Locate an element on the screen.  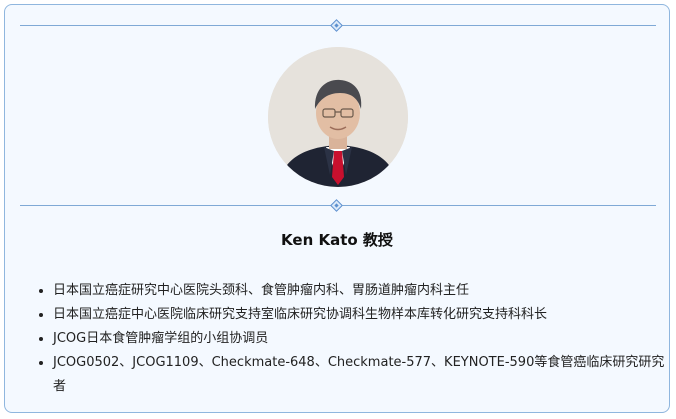
bio-list-item: 日本国立癌症研究中心医院头颈科、食管肿瘤内科、胃肠道肿瘤内科主任 is located at coordinates (363, 291).